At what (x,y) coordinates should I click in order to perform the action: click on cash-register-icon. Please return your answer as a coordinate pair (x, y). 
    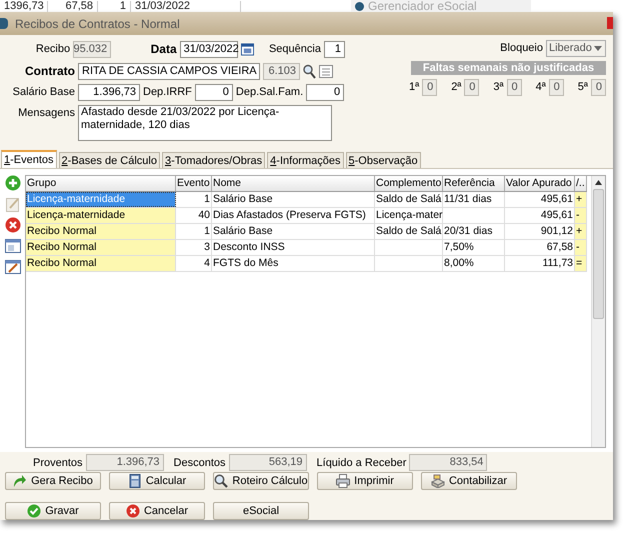
    Looking at the image, I should click on (437, 481).